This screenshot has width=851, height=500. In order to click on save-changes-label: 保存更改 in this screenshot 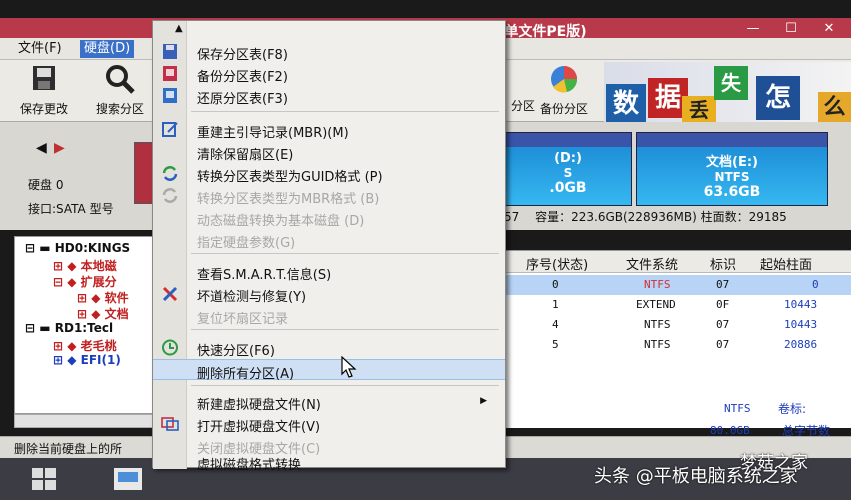, I will do `click(44, 109)`.